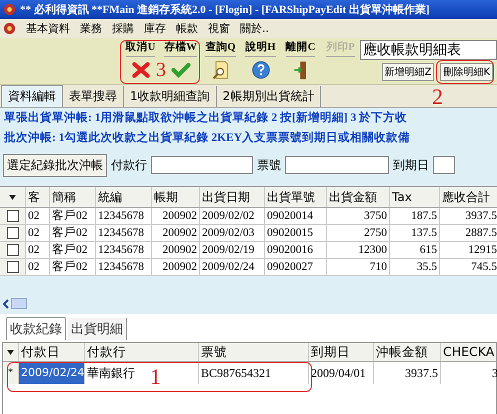 This screenshot has height=414, width=497. What do you see at coordinates (48, 28) in the screenshot?
I see `menu-item: 基本資料` at bounding box center [48, 28].